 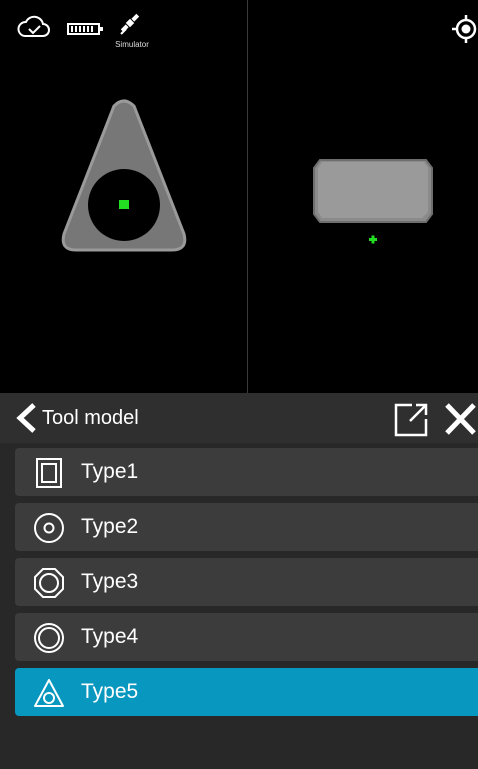 What do you see at coordinates (49, 583) in the screenshot?
I see `octagon-ring-icon` at bounding box center [49, 583].